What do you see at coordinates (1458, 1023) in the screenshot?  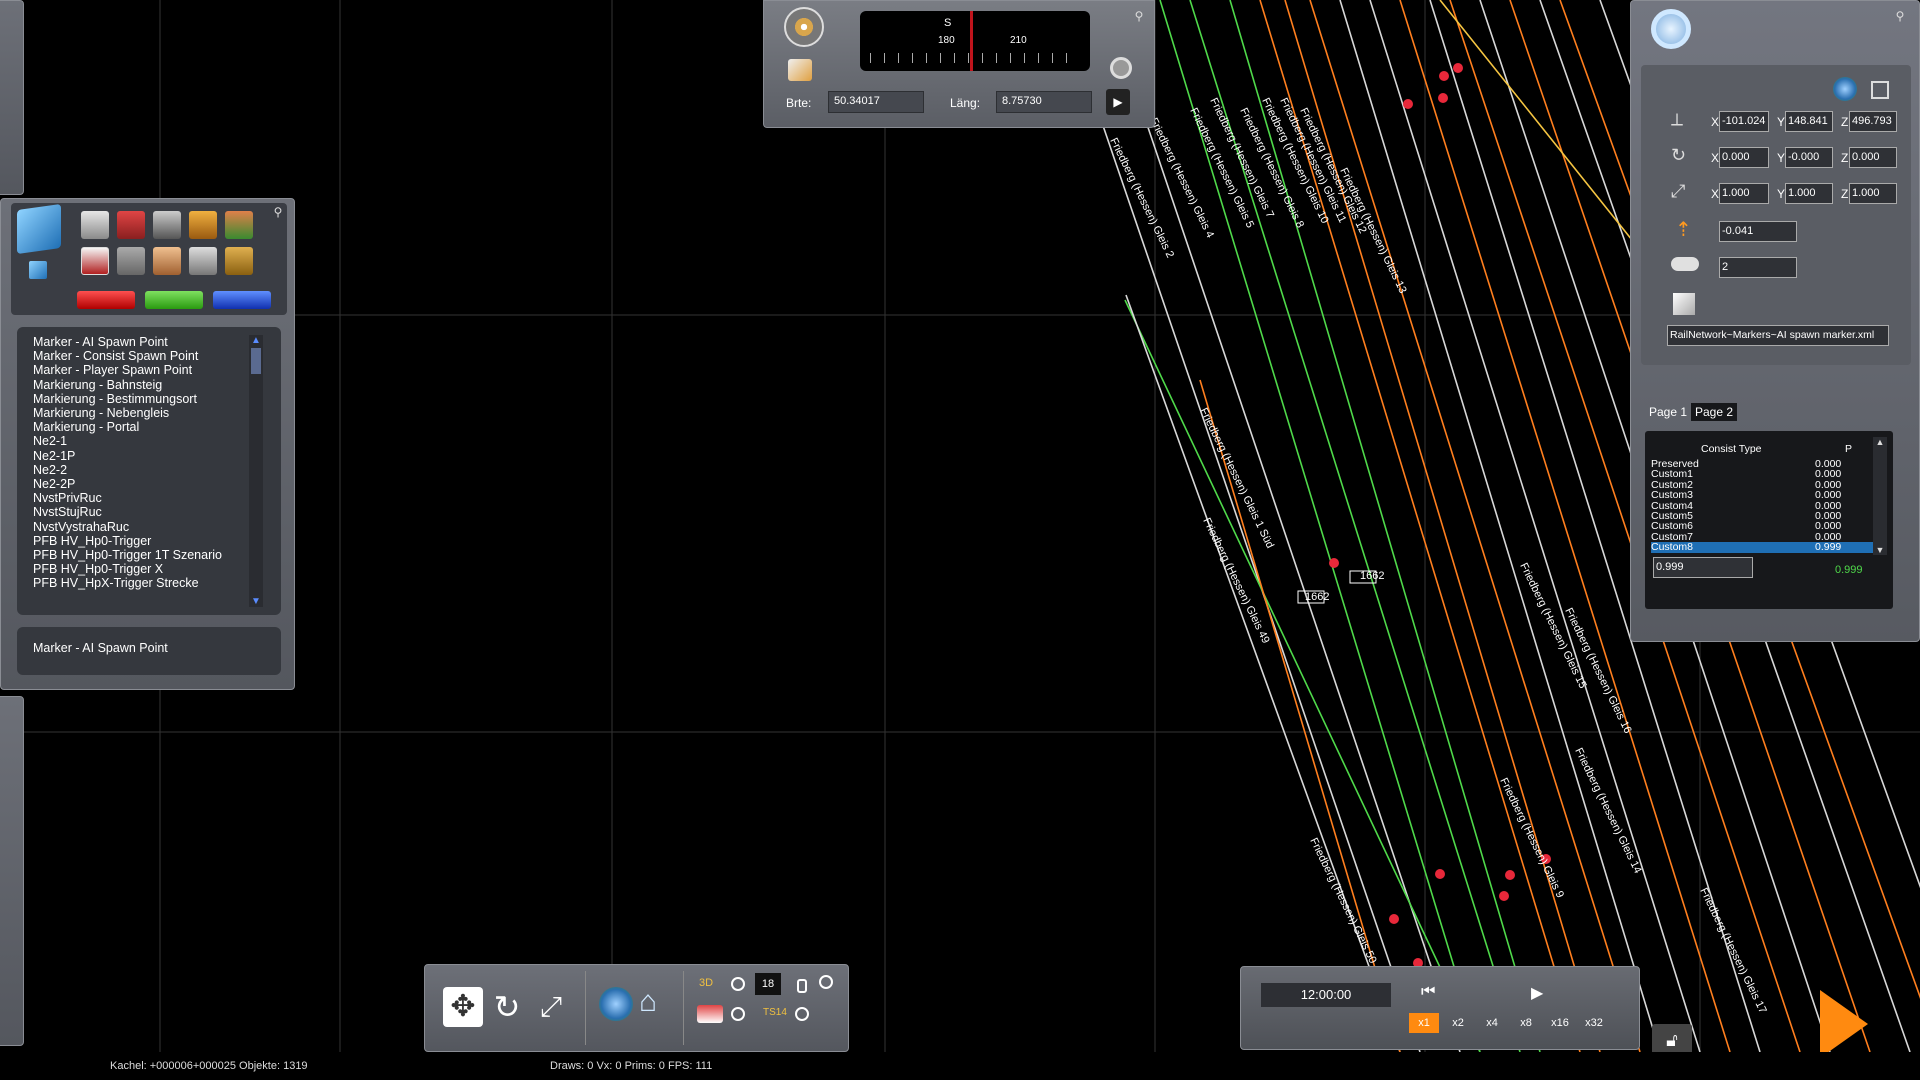 I see `speed-button-x2: x2` at bounding box center [1458, 1023].